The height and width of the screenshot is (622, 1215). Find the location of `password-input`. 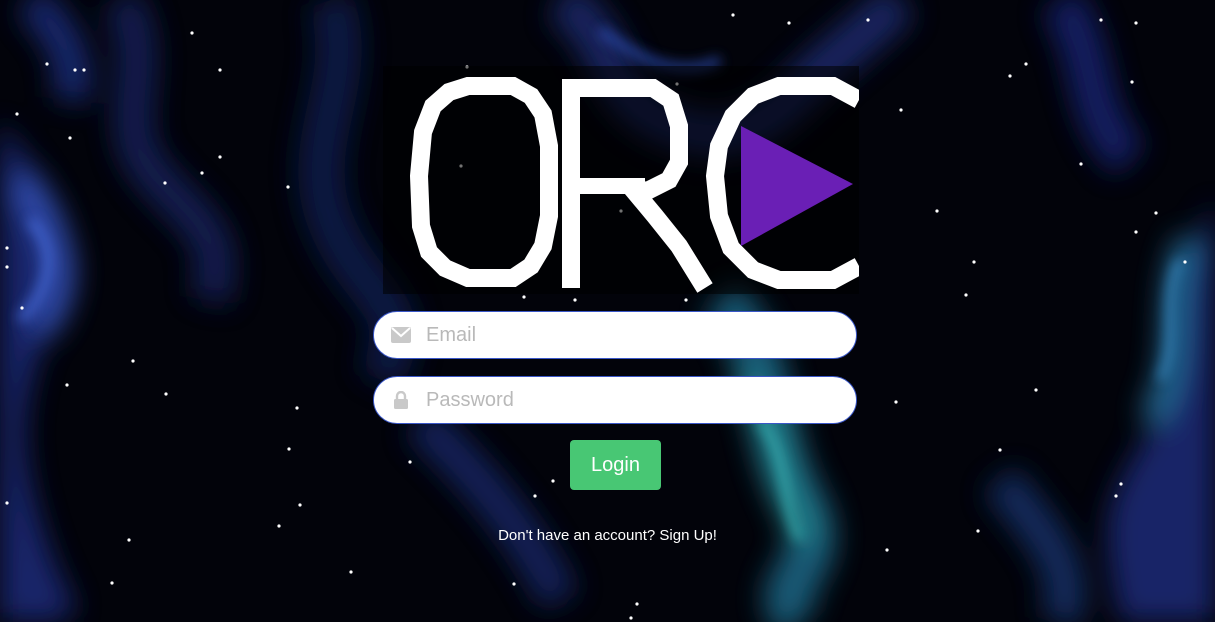

password-input is located at coordinates (626, 400).